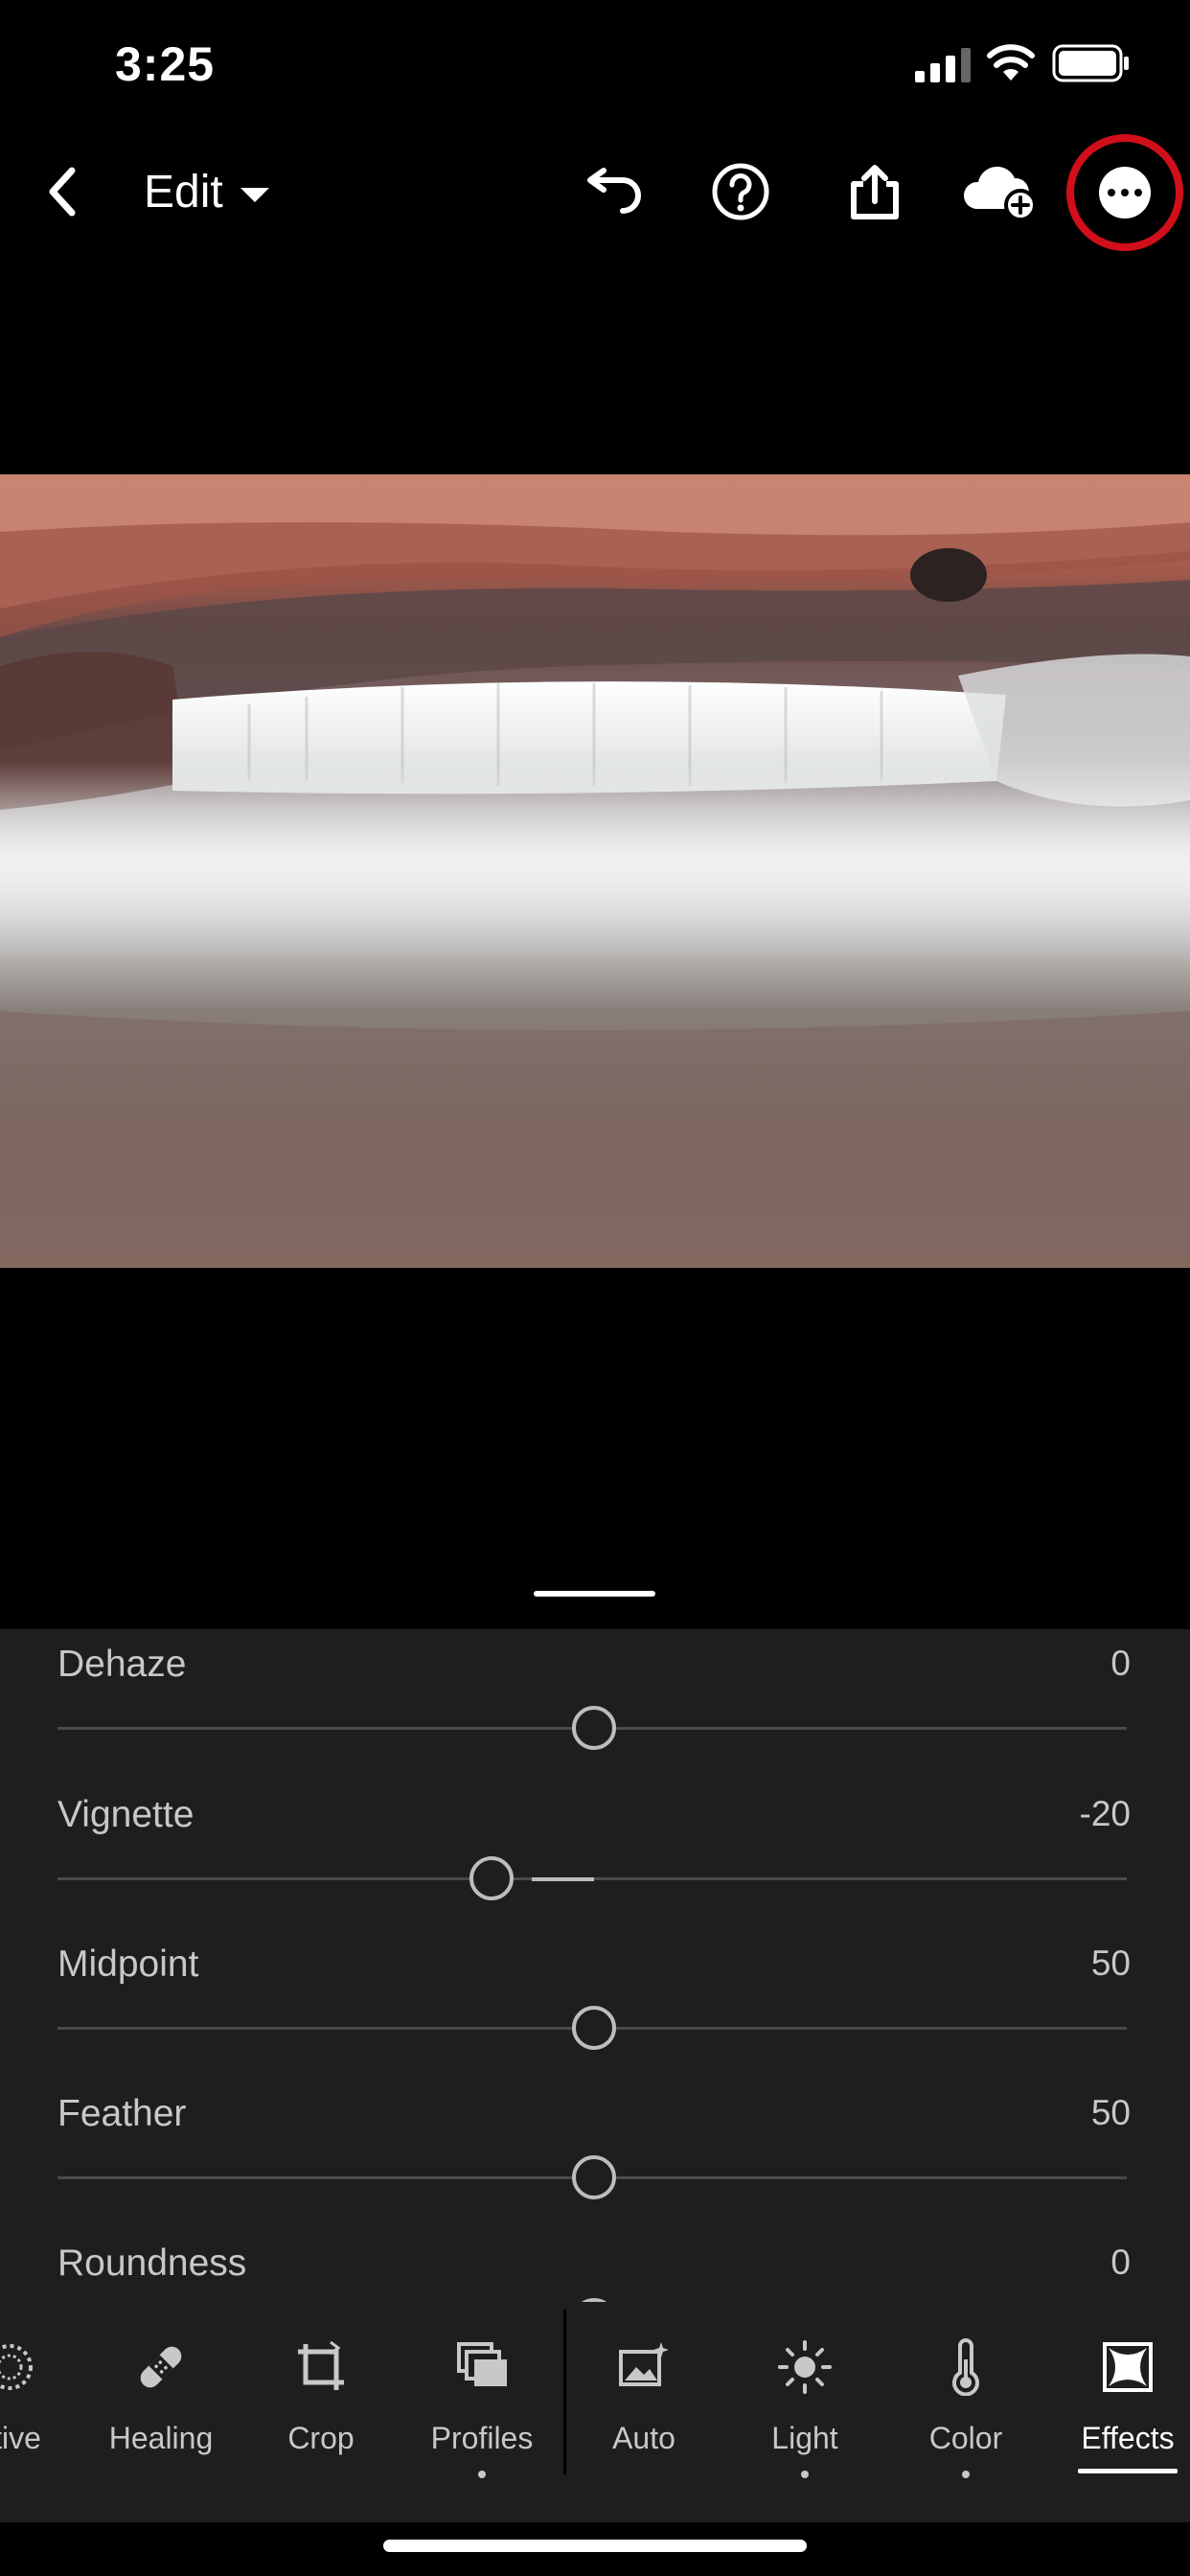  I want to click on selective-icon, so click(16, 2367).